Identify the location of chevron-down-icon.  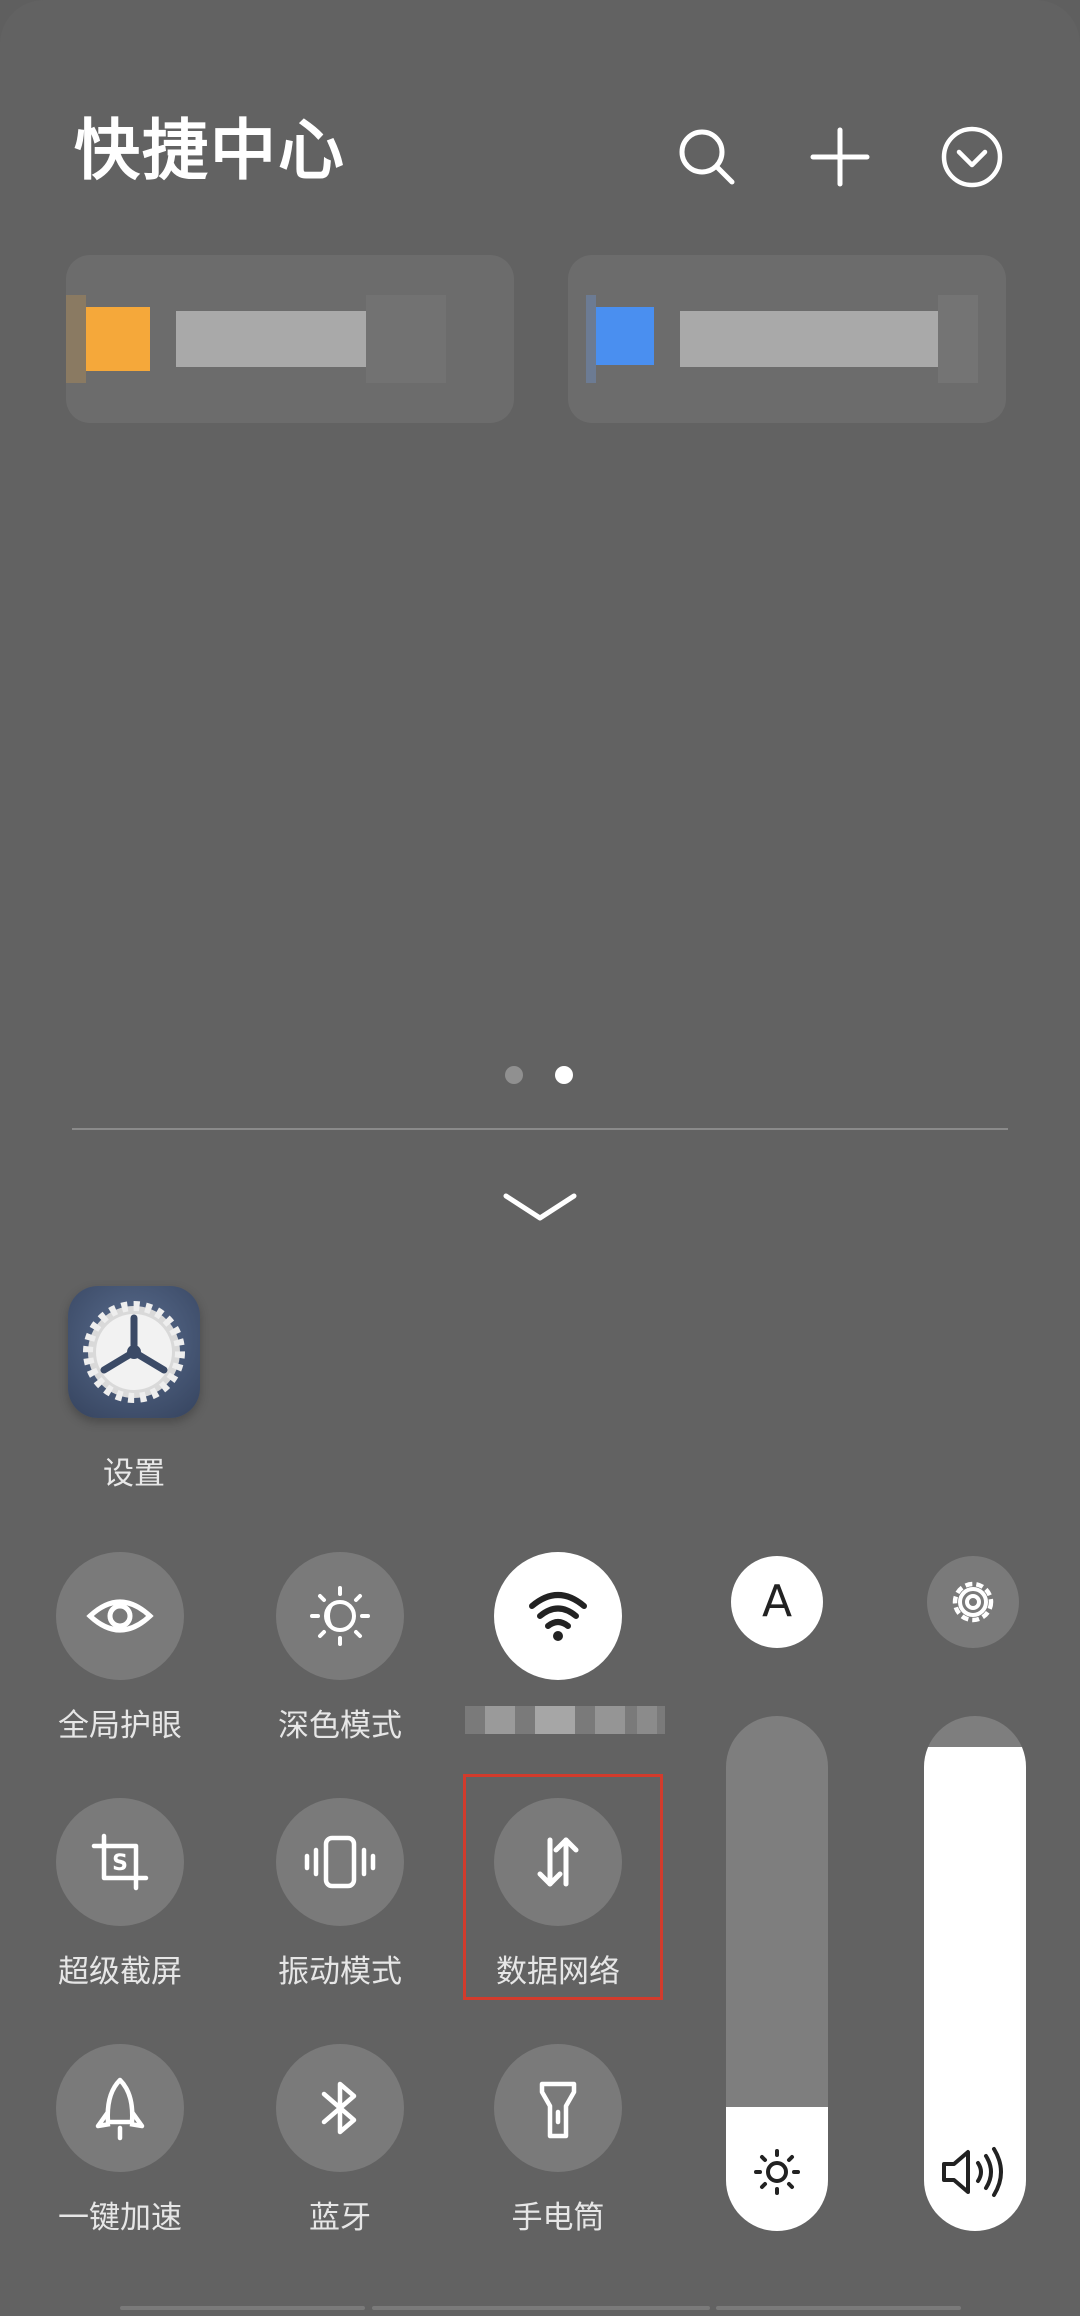
(540, 1207).